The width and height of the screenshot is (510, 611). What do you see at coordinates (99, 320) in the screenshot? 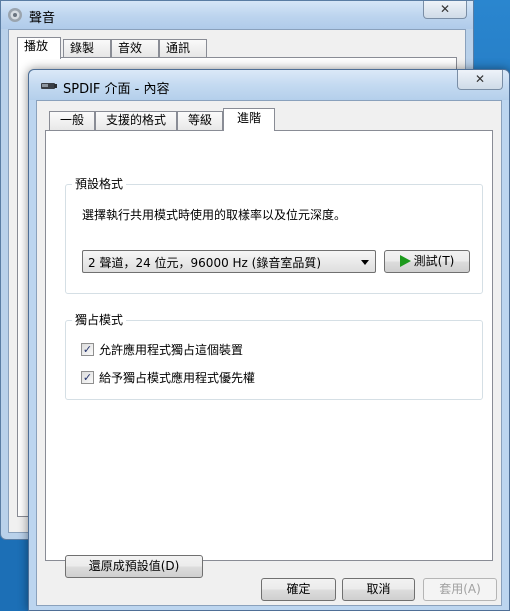
I see `exclusive-mode-group-label: 獨占模式` at bounding box center [99, 320].